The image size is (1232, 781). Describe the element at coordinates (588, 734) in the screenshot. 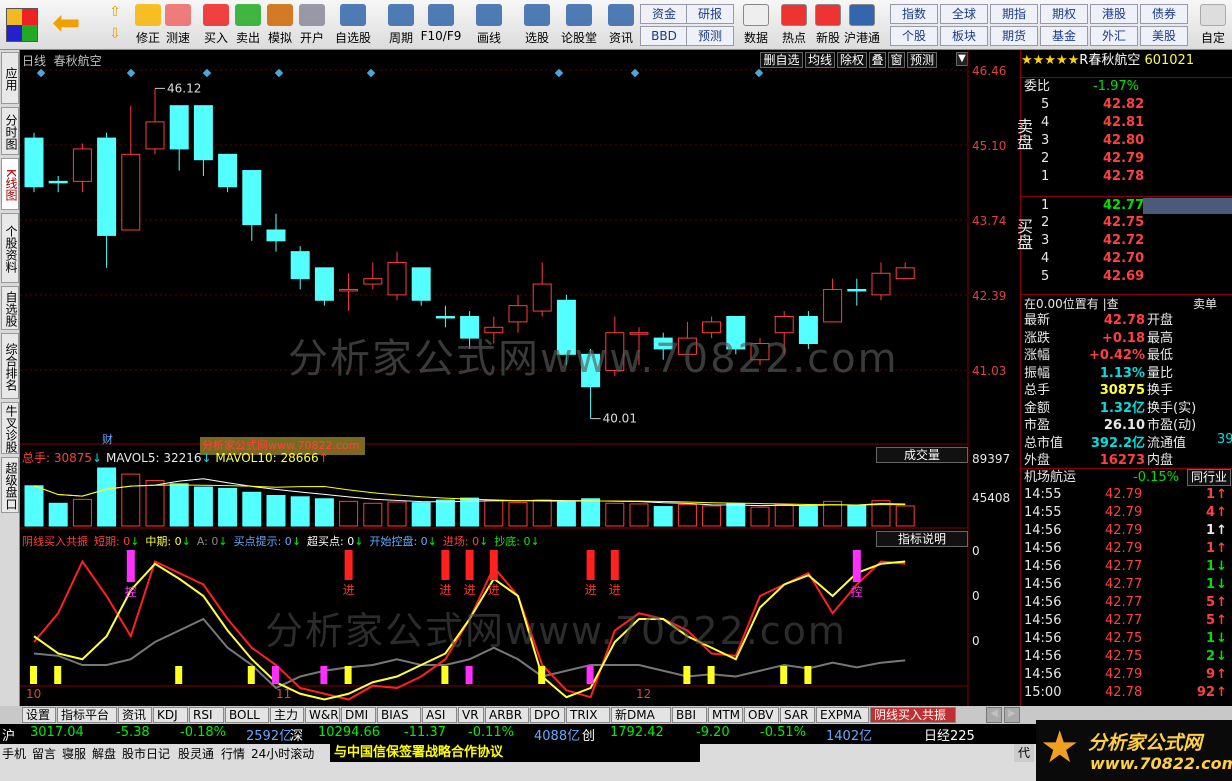

I see `index-name: 创` at that location.